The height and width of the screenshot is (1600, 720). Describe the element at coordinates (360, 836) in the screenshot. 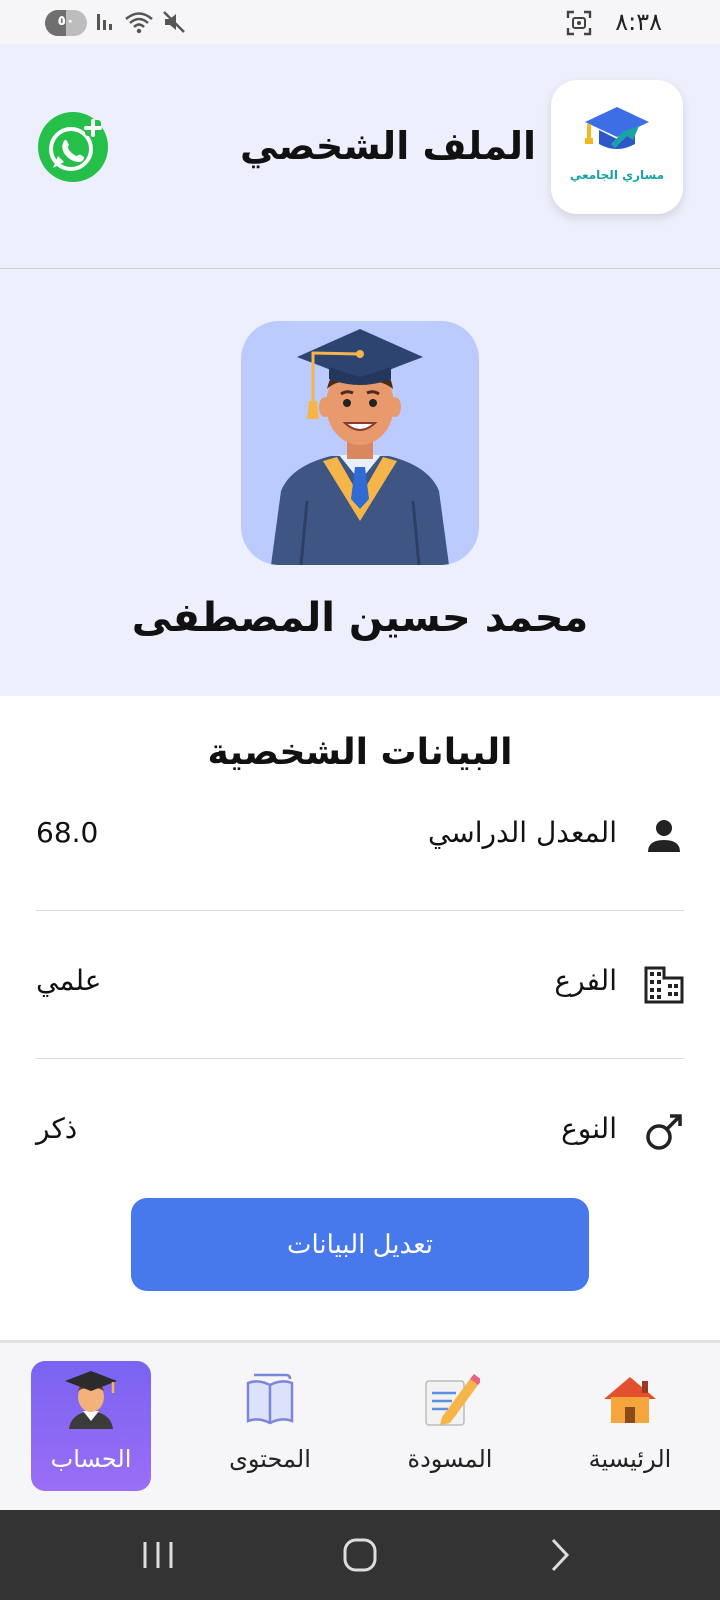

I see `info-row-gpa: المعدل الدراسي 68.0` at that location.